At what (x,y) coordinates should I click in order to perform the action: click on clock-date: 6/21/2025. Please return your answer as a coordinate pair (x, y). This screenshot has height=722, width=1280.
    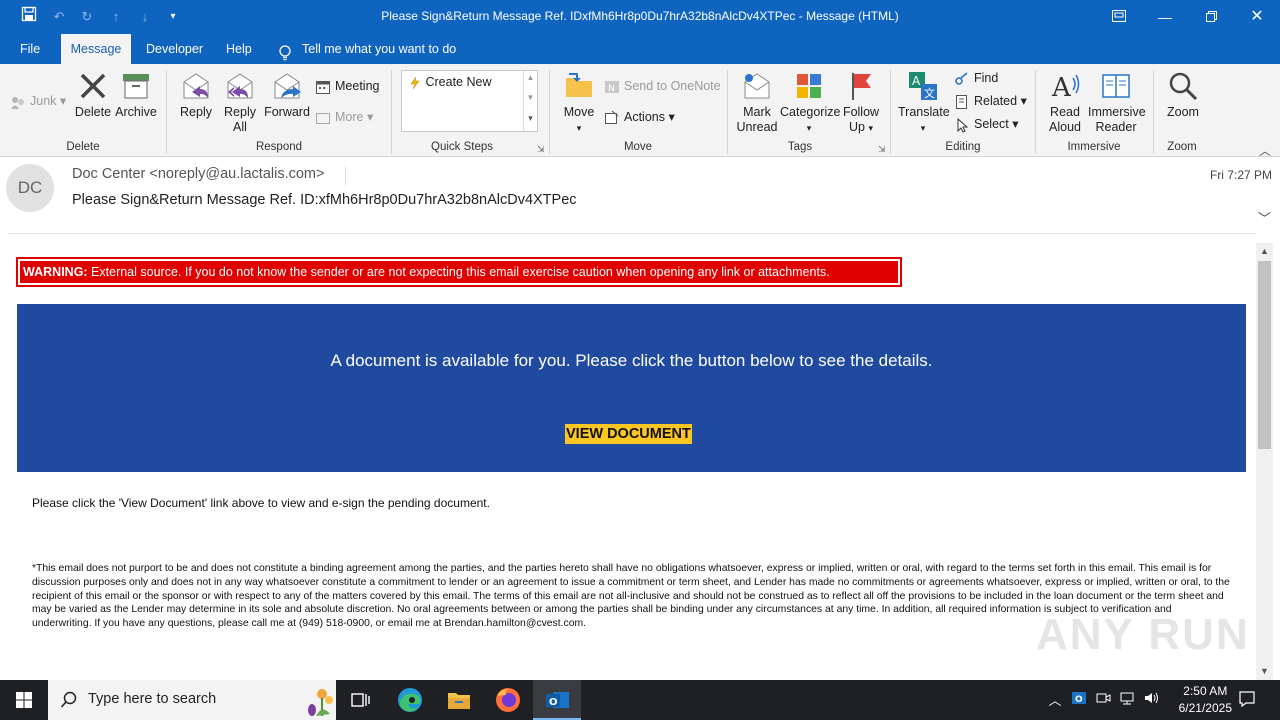
    Looking at the image, I should click on (1205, 708).